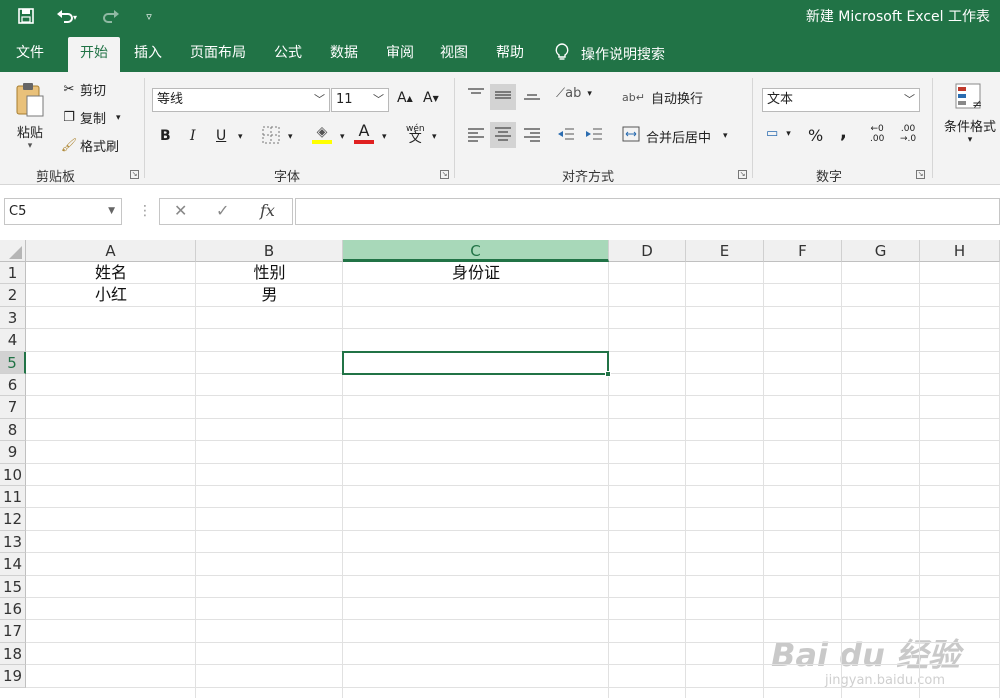  I want to click on orientation-button: ⟋ab ▾, so click(574, 93).